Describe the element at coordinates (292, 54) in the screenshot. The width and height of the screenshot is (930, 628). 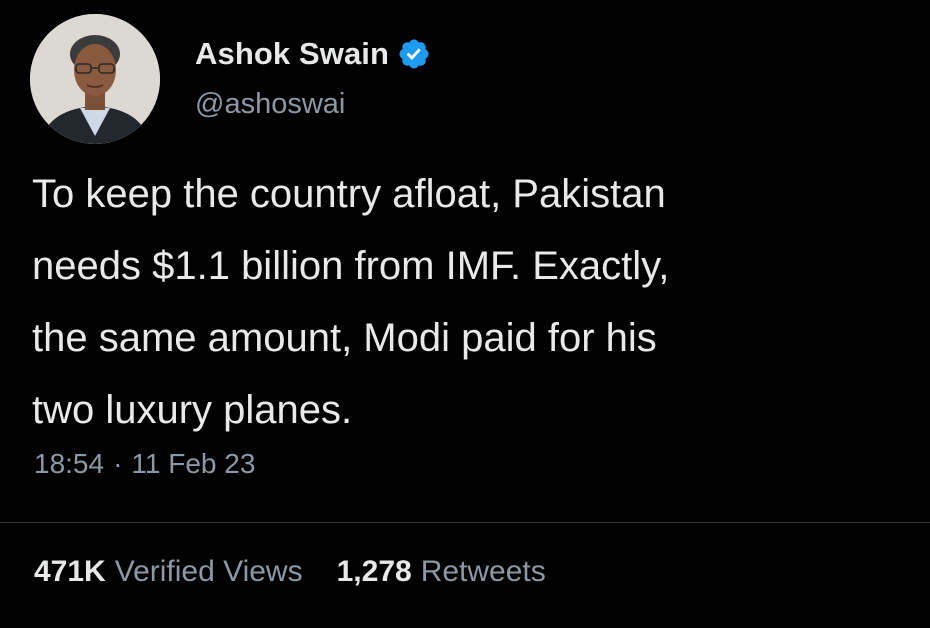
I see `author-display-name: Ashok Swain` at that location.